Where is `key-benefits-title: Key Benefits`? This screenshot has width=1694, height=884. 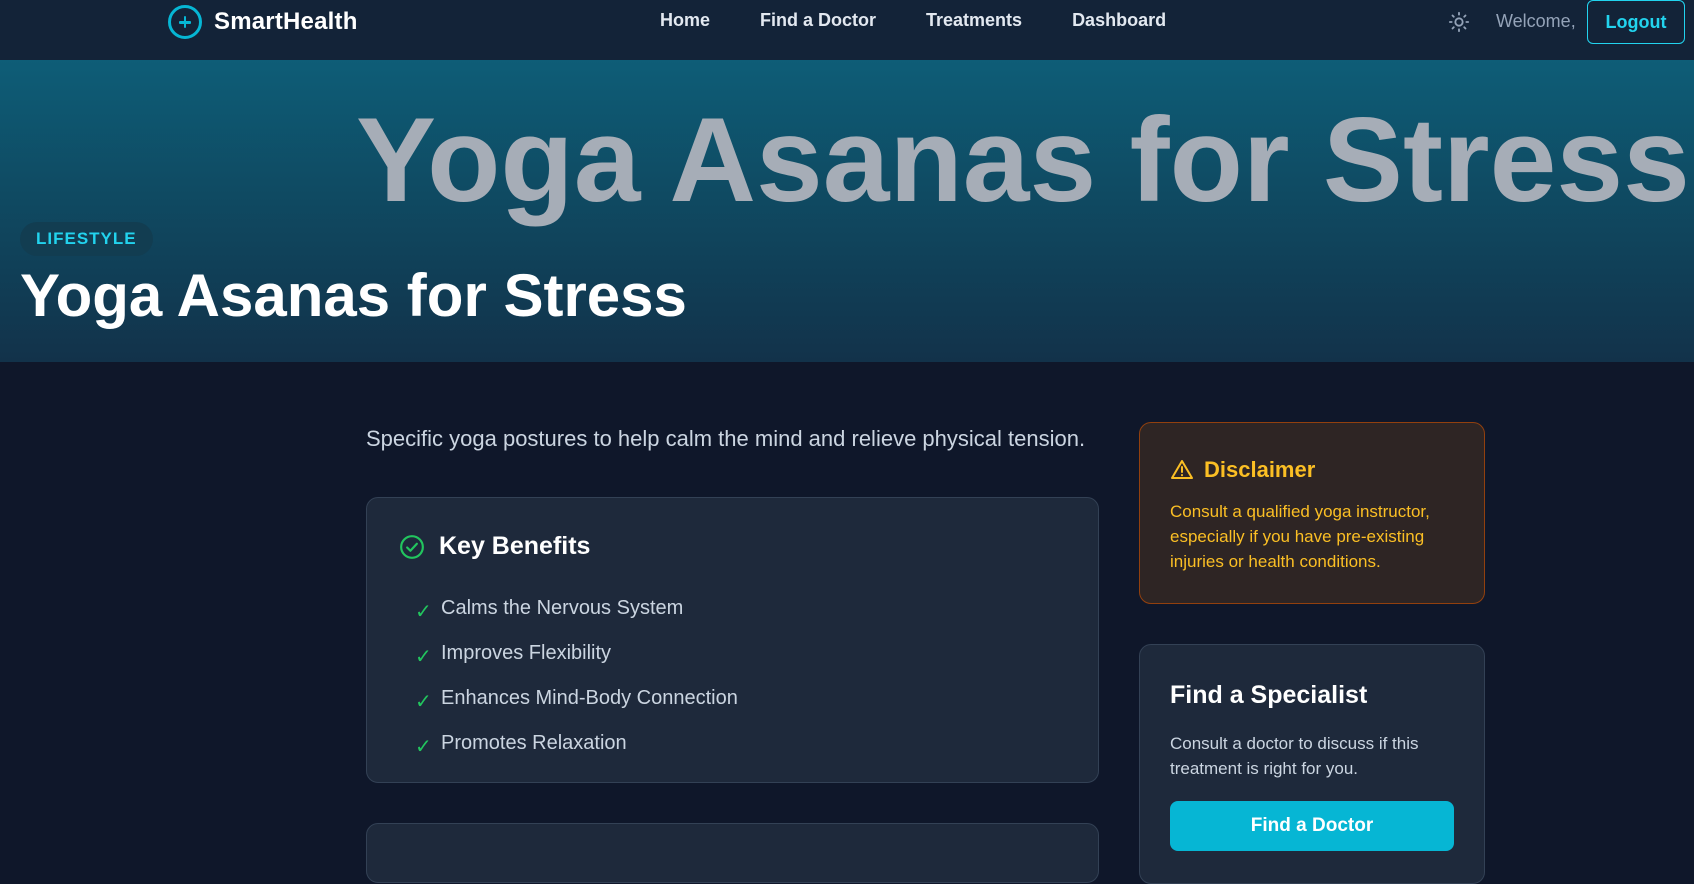 key-benefits-title: Key Benefits is located at coordinates (515, 546).